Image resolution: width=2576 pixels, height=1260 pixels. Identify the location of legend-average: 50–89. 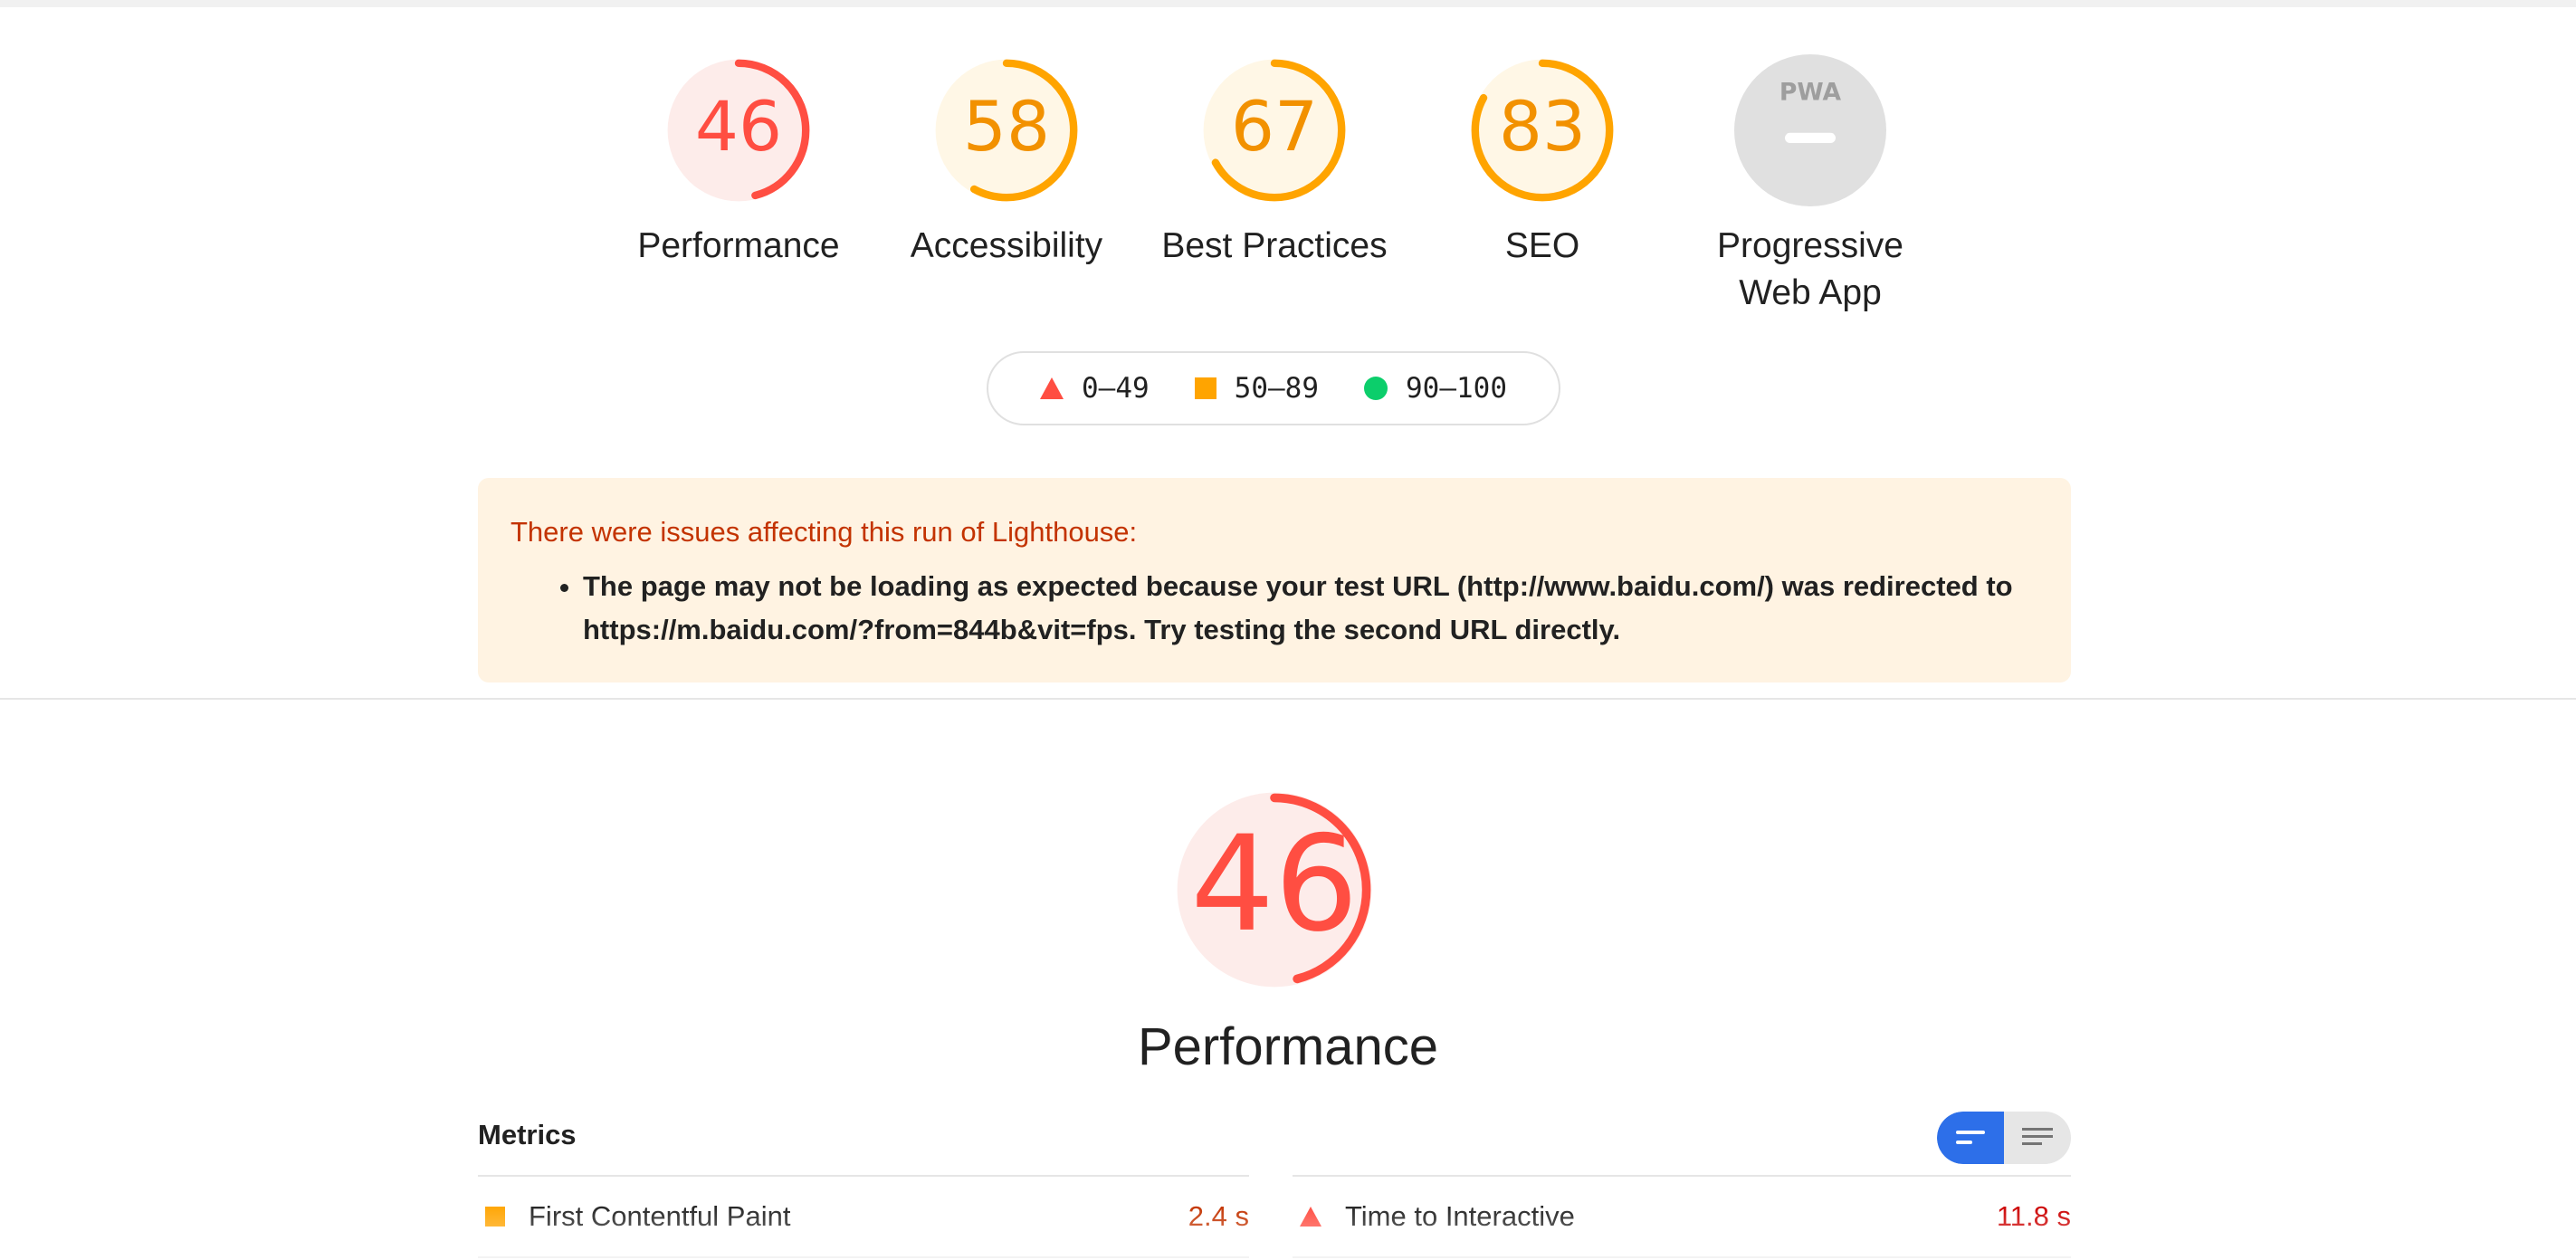
(1256, 389).